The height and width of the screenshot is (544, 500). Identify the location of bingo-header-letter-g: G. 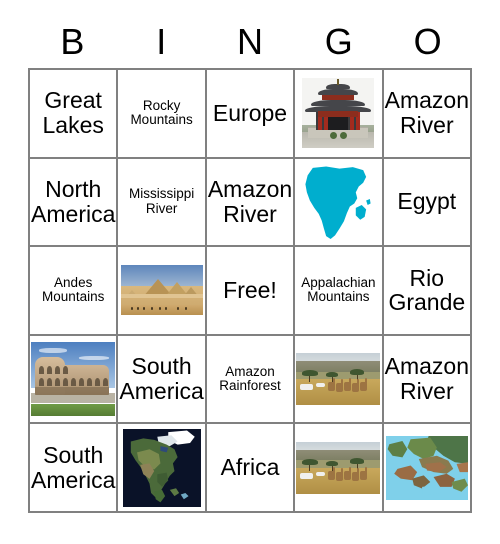
(338, 41).